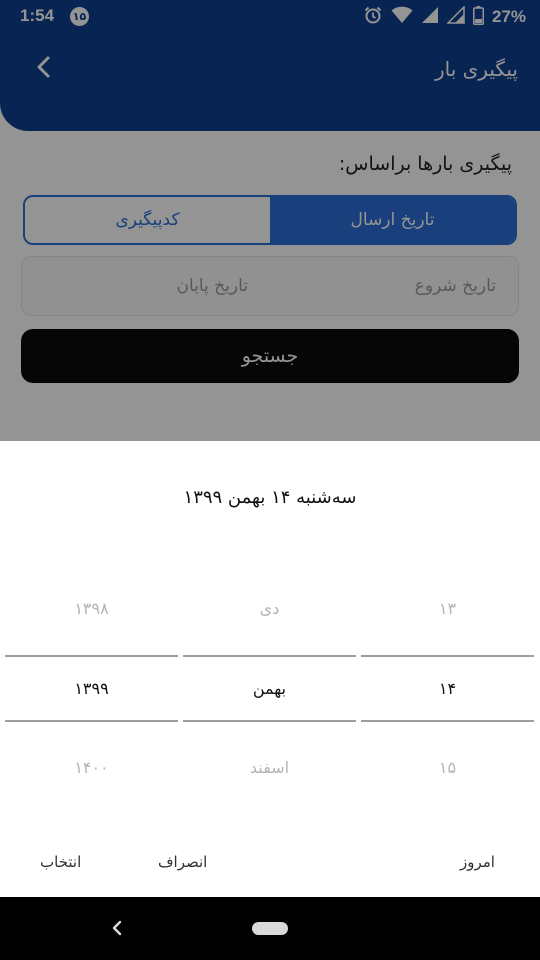  I want to click on month-selection-line-top, so click(269, 656).